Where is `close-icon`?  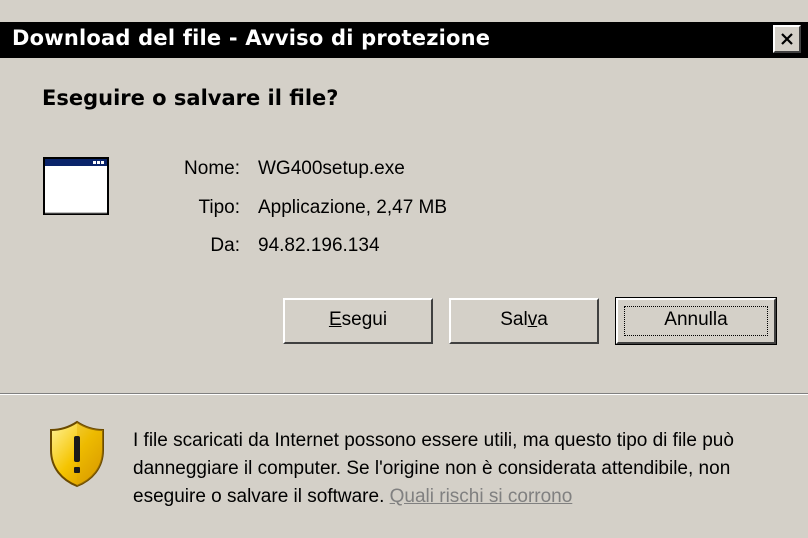
close-icon is located at coordinates (787, 39).